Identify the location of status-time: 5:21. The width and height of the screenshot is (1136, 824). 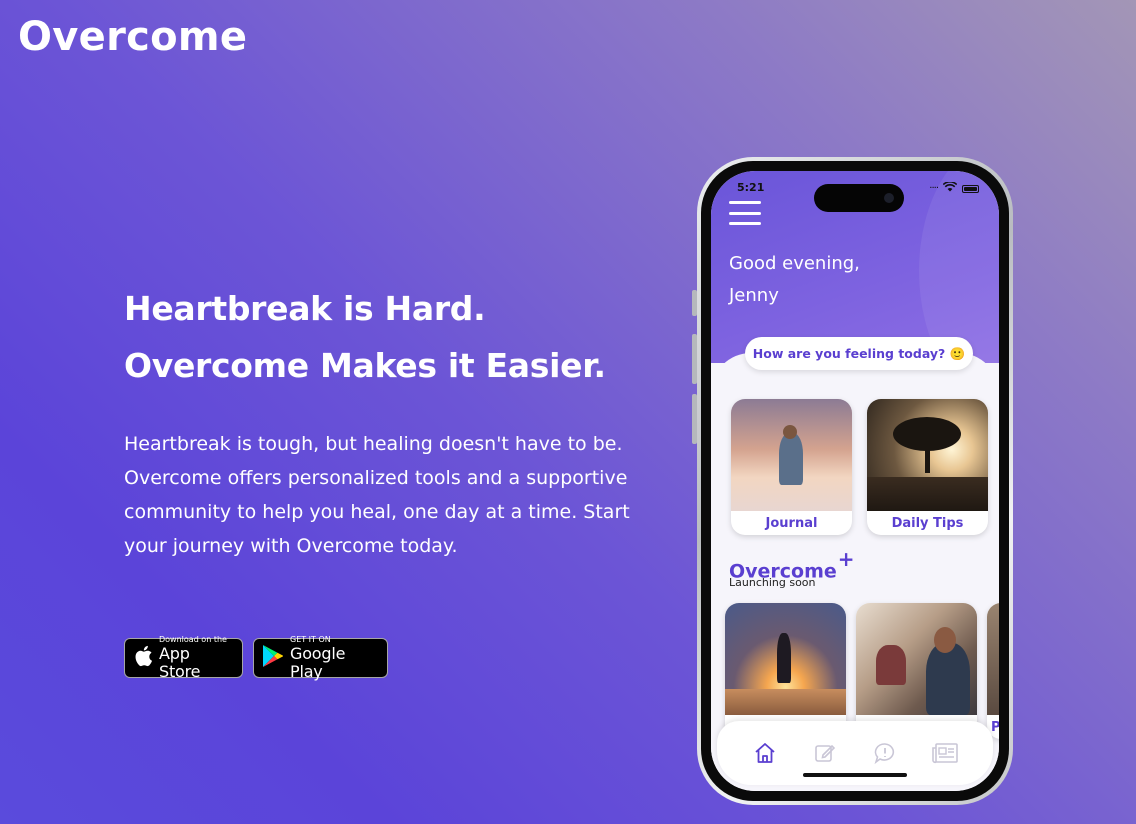
(751, 187).